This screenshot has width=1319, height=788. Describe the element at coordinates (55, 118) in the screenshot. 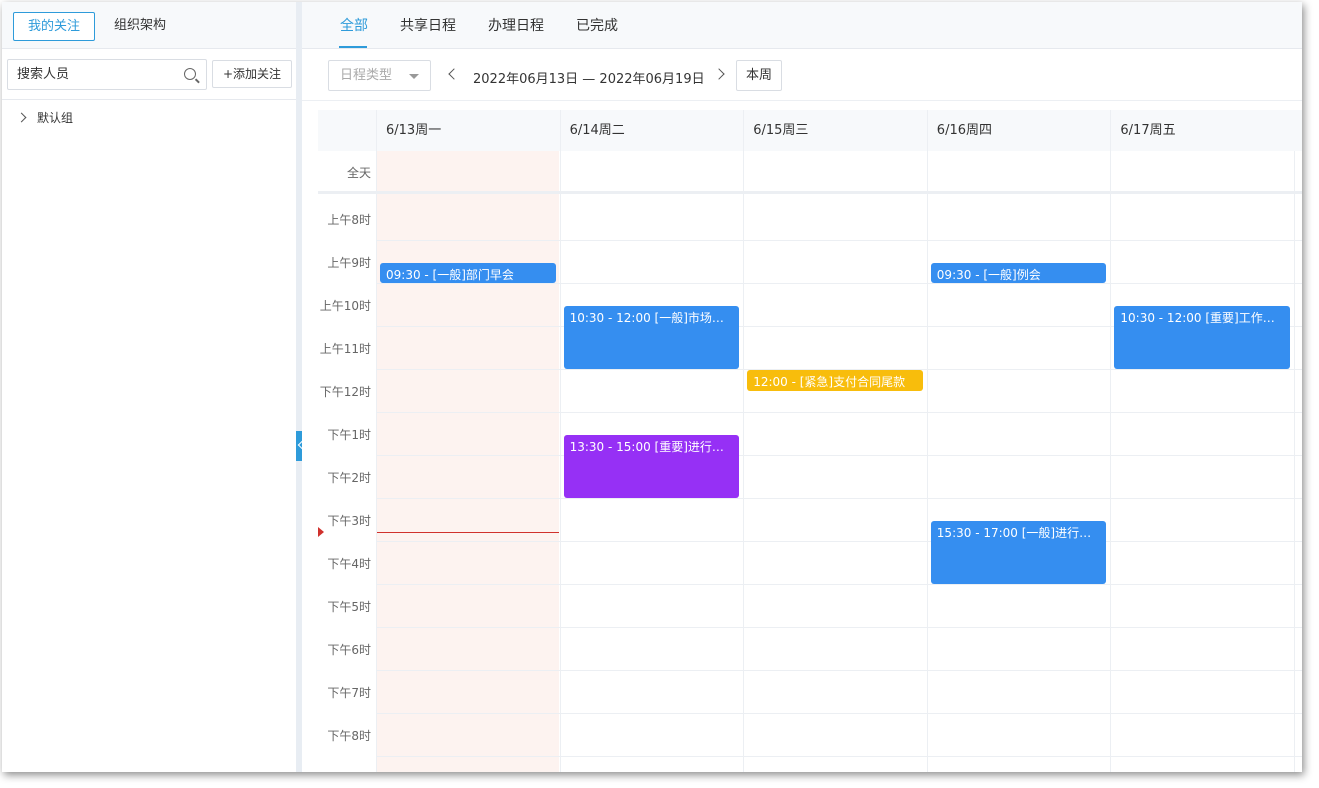

I see `group-label: 默认组` at that location.